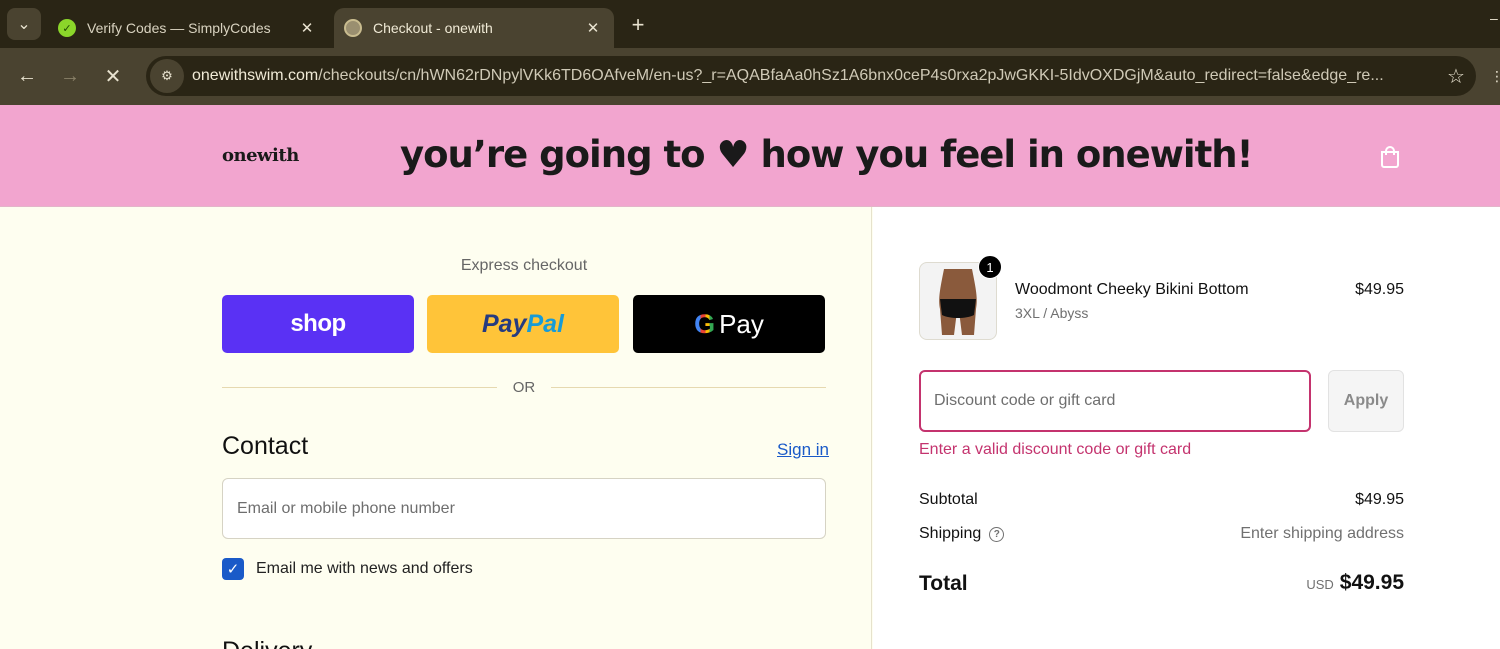 The image size is (1500, 649). I want to click on help-circle-icon: ?, so click(997, 534).